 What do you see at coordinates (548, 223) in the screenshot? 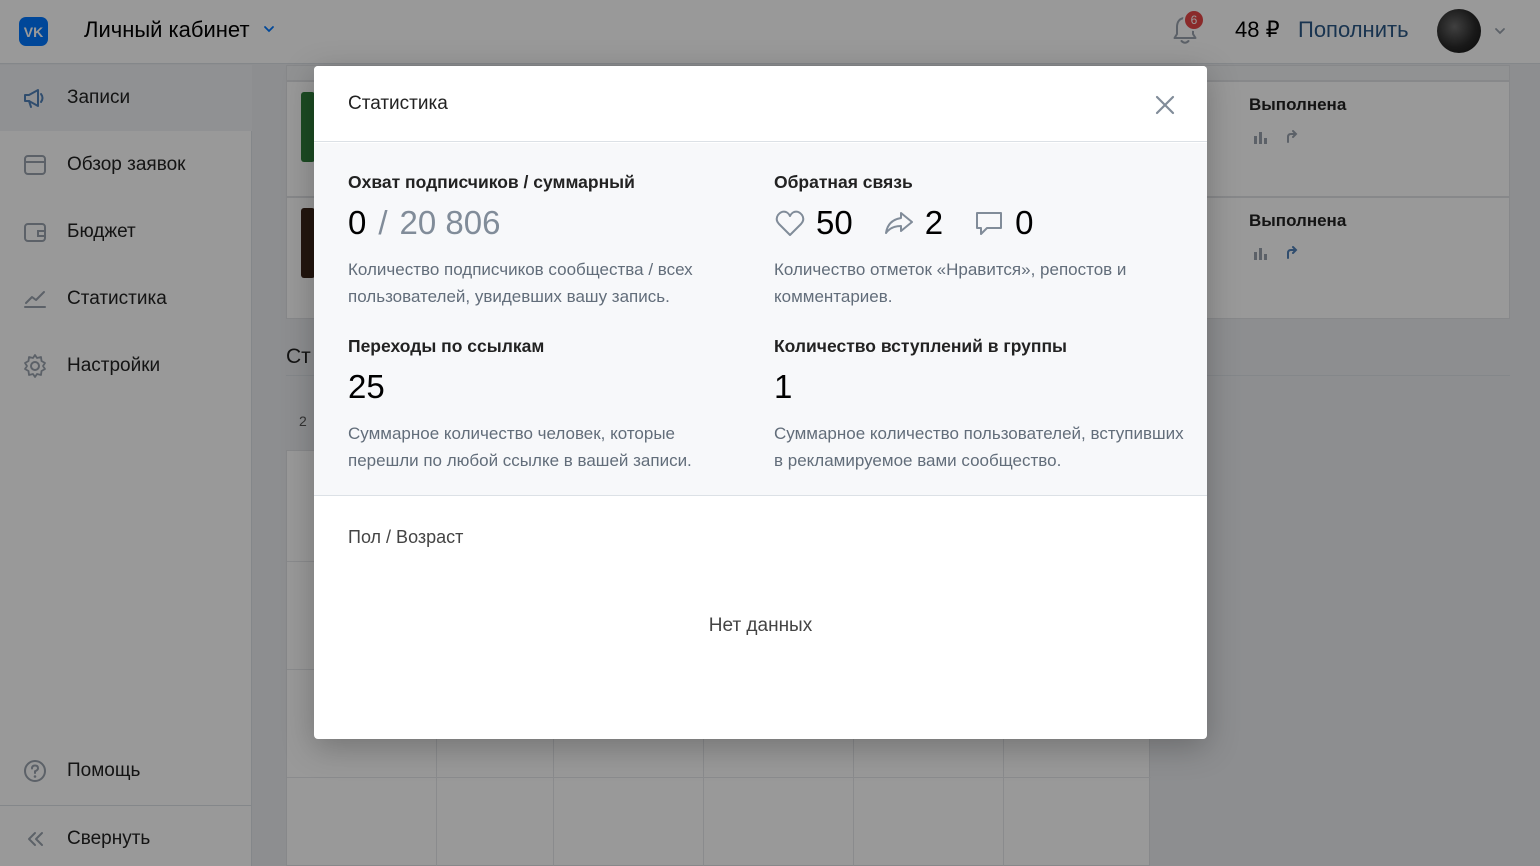
I see `metric-value: 0 / 20 806` at bounding box center [548, 223].